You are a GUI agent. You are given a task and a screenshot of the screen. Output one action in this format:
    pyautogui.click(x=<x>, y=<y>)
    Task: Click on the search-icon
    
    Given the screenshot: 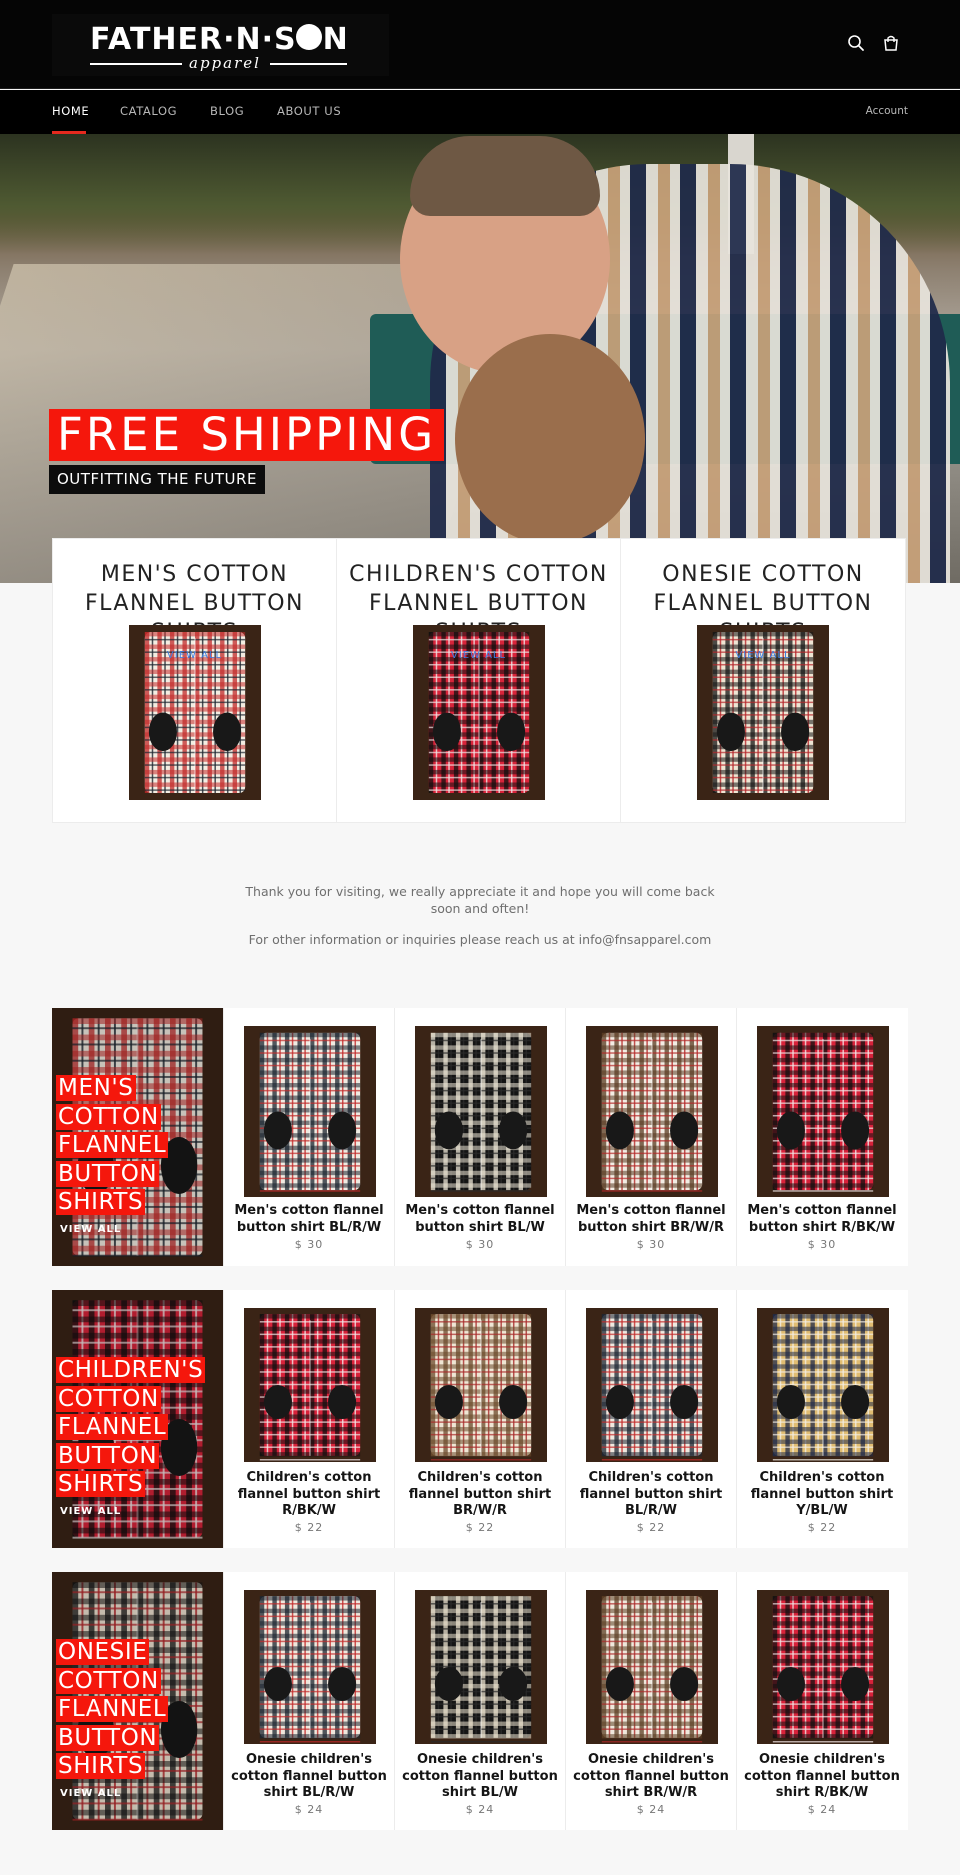 What is the action you would take?
    pyautogui.click(x=856, y=43)
    